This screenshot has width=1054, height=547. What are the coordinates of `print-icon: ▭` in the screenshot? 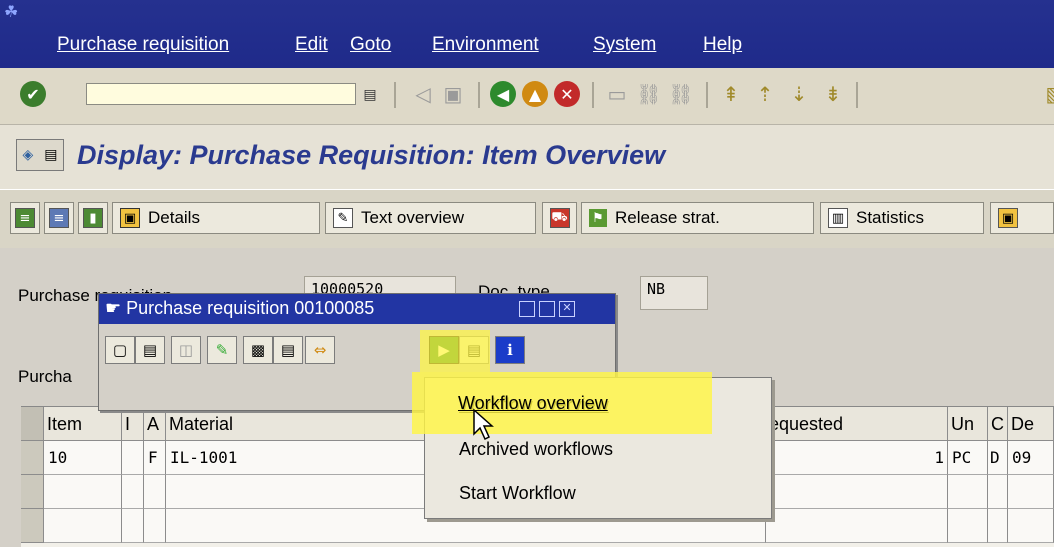 It's located at (617, 94).